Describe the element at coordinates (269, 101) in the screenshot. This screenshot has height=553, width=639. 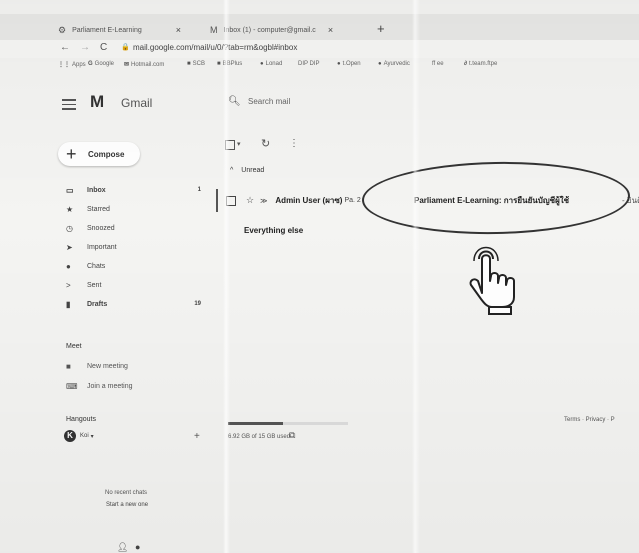
I see `search-input: Search mail` at that location.